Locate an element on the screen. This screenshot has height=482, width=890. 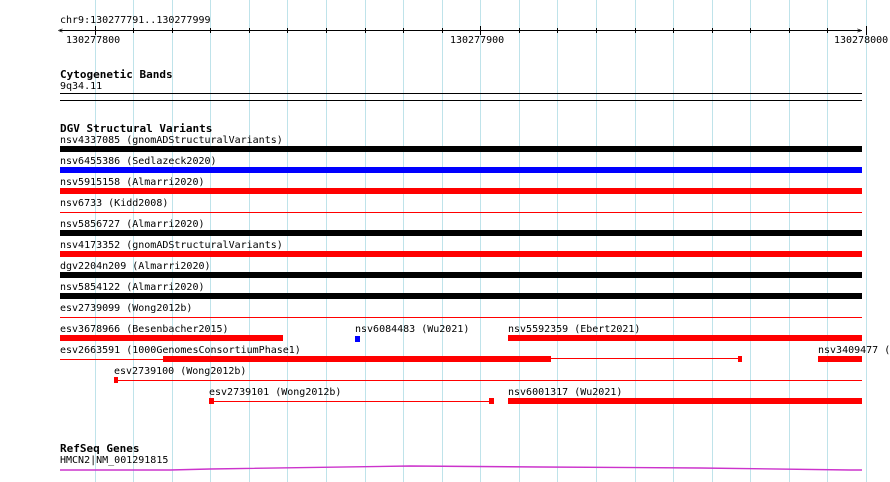
variant-bar-nsv4173352 is located at coordinates (461, 254).